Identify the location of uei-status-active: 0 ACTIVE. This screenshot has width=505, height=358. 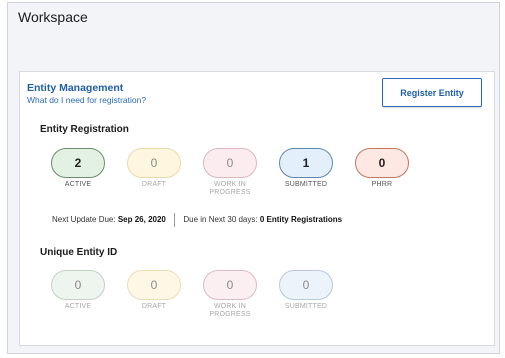
(78, 290).